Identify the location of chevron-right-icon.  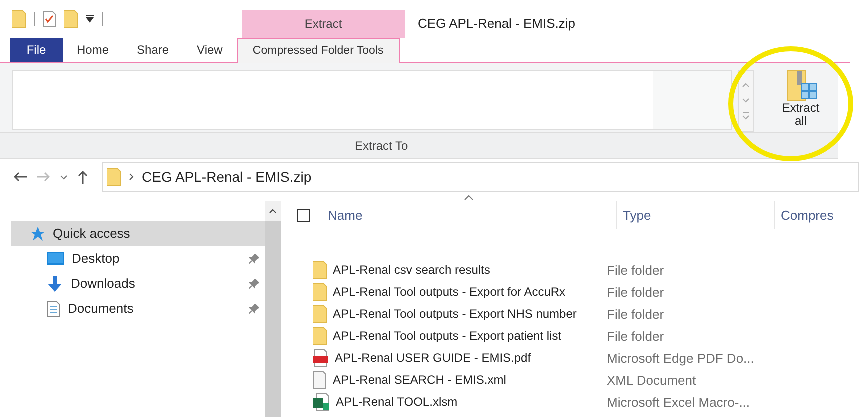
(131, 177).